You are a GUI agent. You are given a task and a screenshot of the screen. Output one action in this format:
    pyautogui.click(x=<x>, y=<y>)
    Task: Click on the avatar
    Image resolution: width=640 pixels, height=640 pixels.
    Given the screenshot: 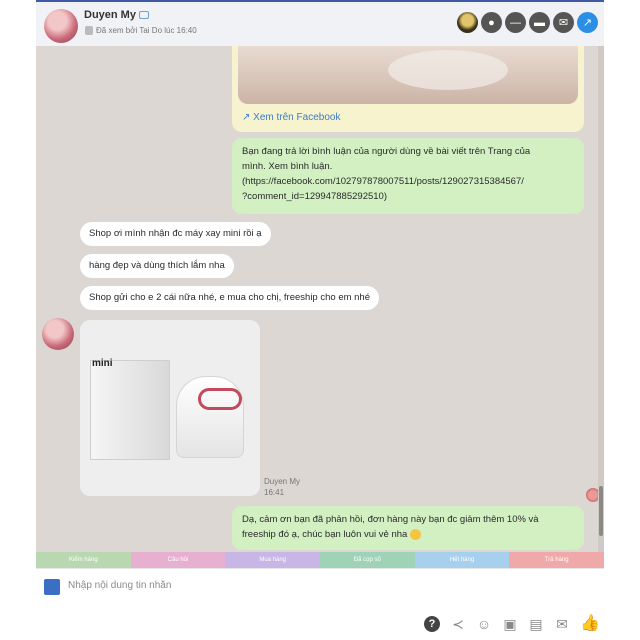 What is the action you would take?
    pyautogui.click(x=61, y=26)
    